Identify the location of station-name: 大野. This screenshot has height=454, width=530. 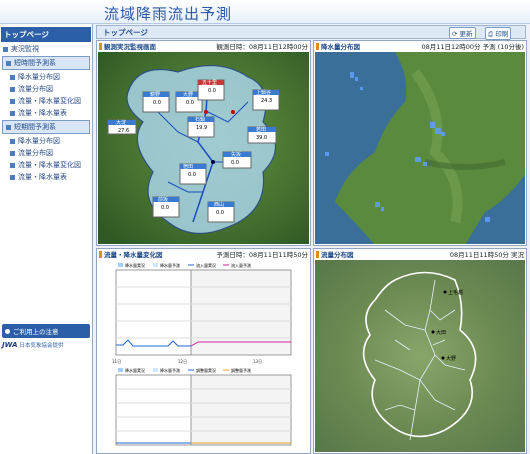
(188, 94).